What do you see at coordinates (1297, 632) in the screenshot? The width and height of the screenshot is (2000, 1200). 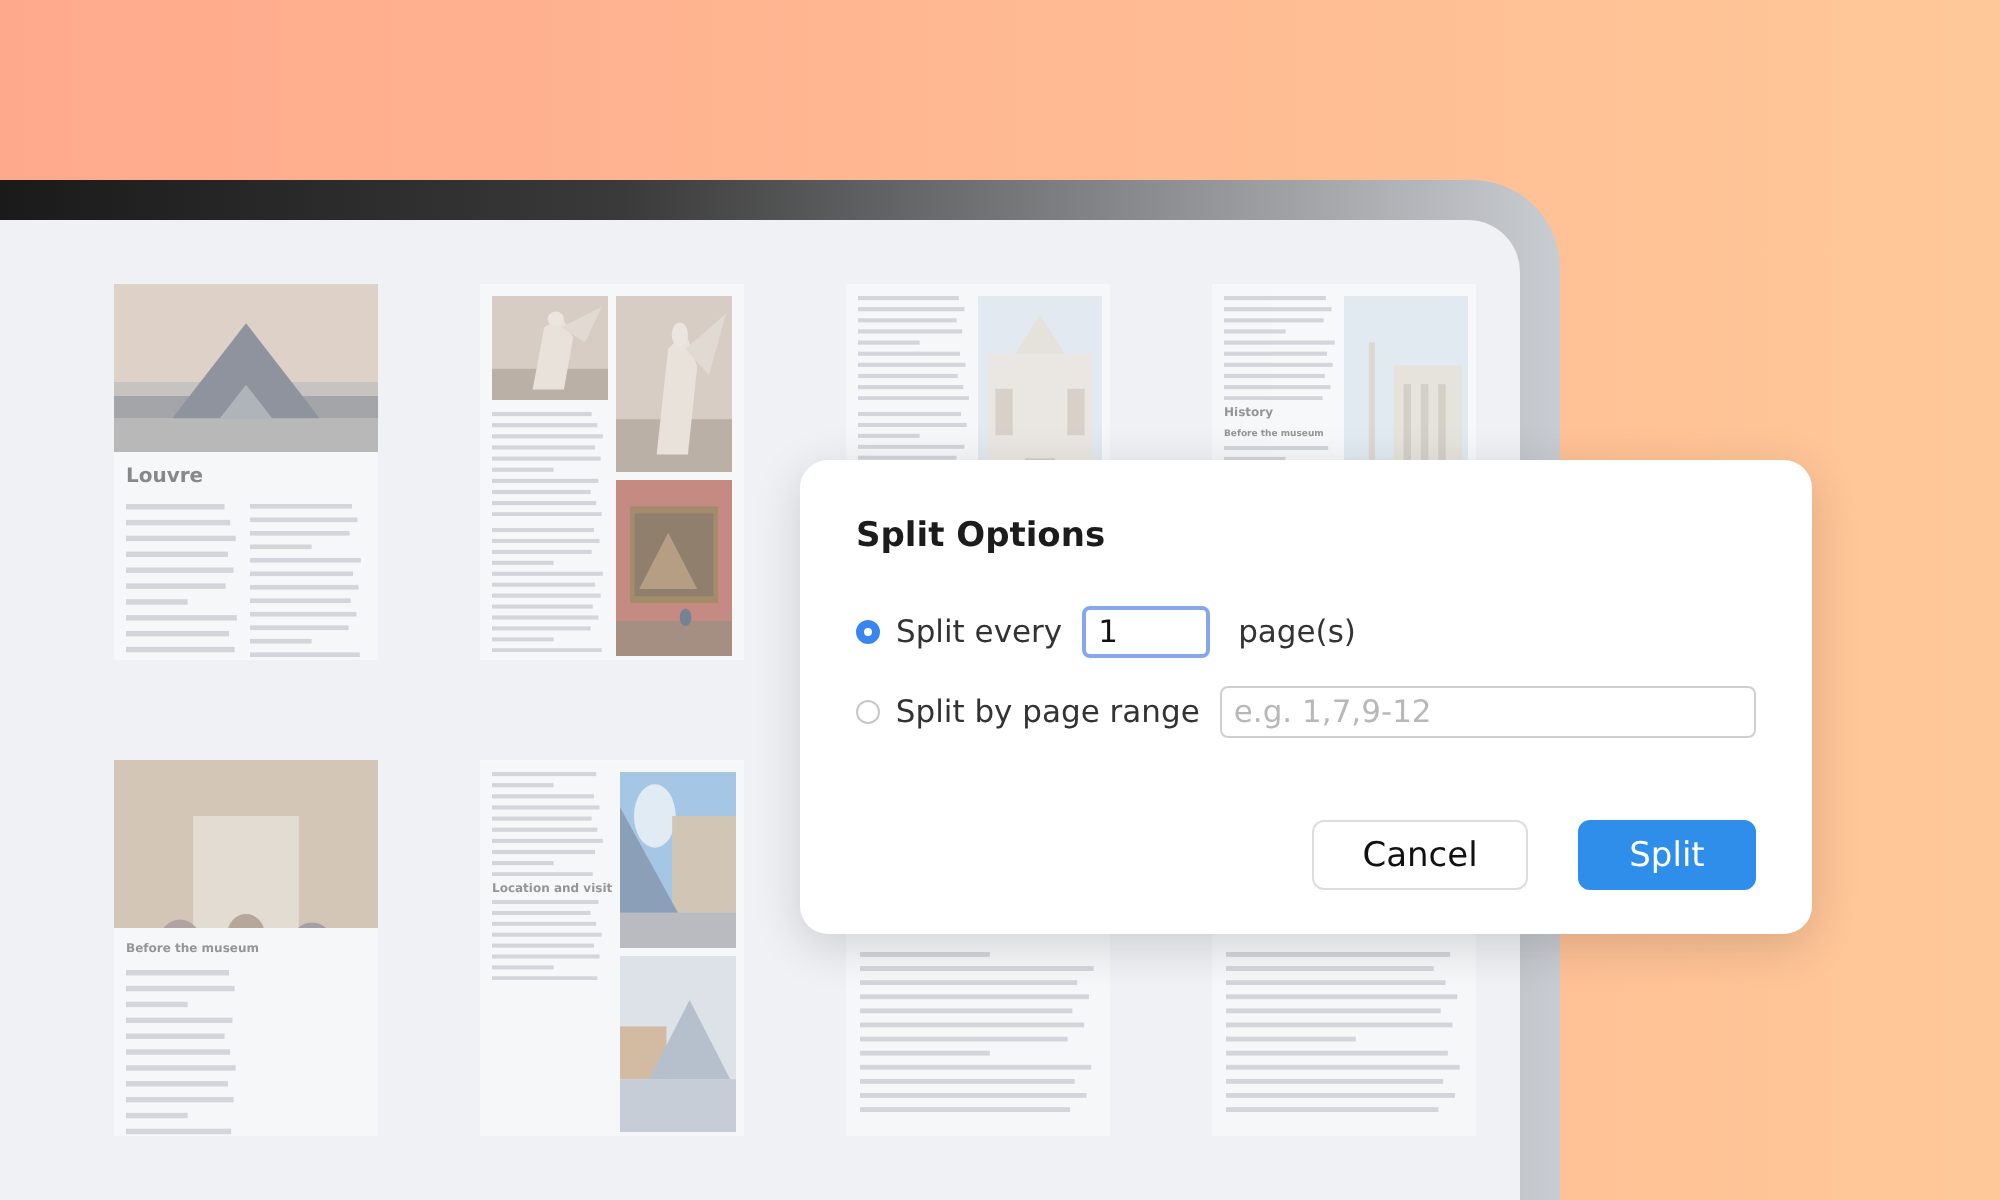 I see `unit-label: page(s)` at bounding box center [1297, 632].